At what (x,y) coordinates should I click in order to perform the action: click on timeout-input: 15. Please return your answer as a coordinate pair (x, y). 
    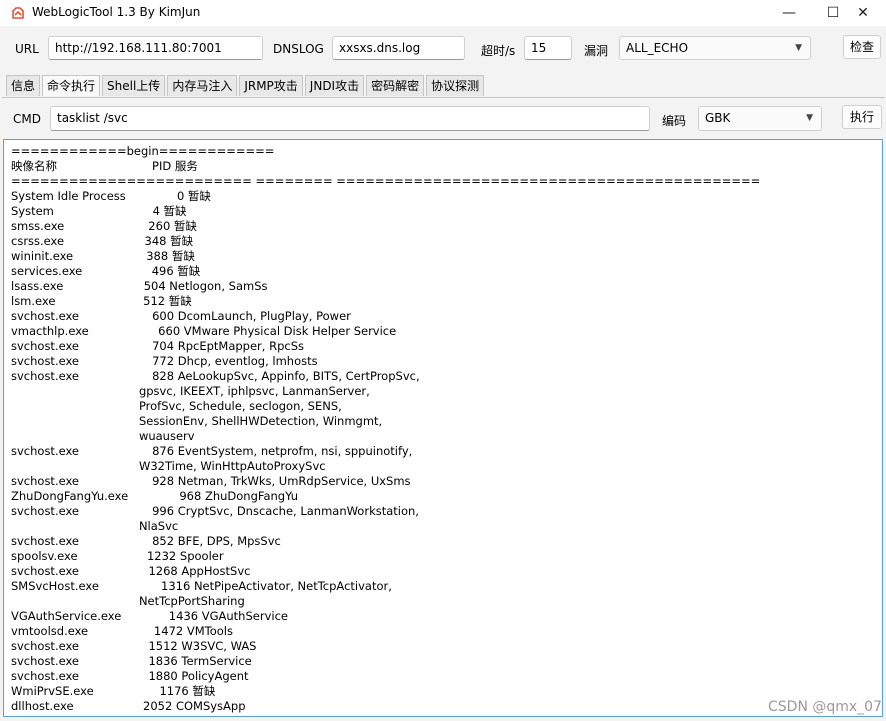
    Looking at the image, I should click on (548, 48).